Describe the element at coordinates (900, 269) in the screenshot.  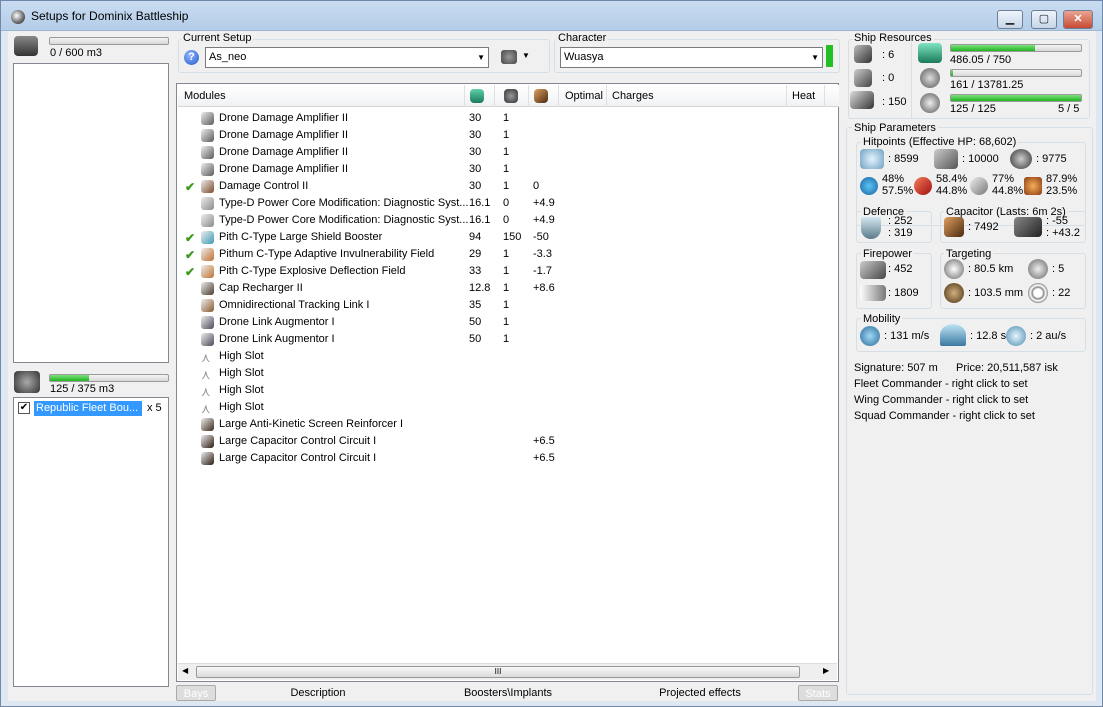
I see `firepower-top: : 452` at that location.